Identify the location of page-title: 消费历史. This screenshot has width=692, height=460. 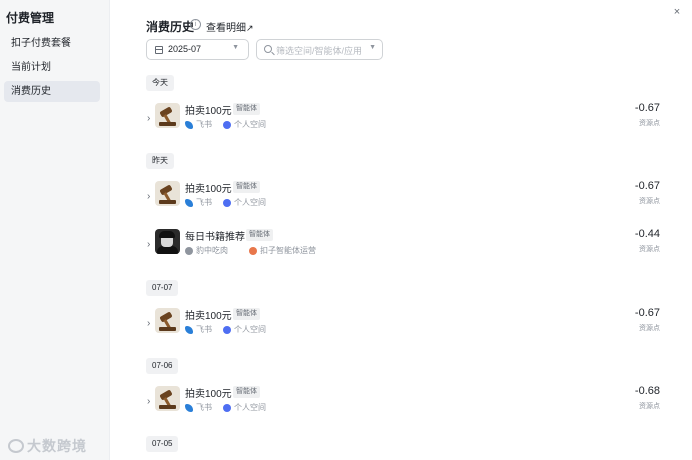
(170, 27).